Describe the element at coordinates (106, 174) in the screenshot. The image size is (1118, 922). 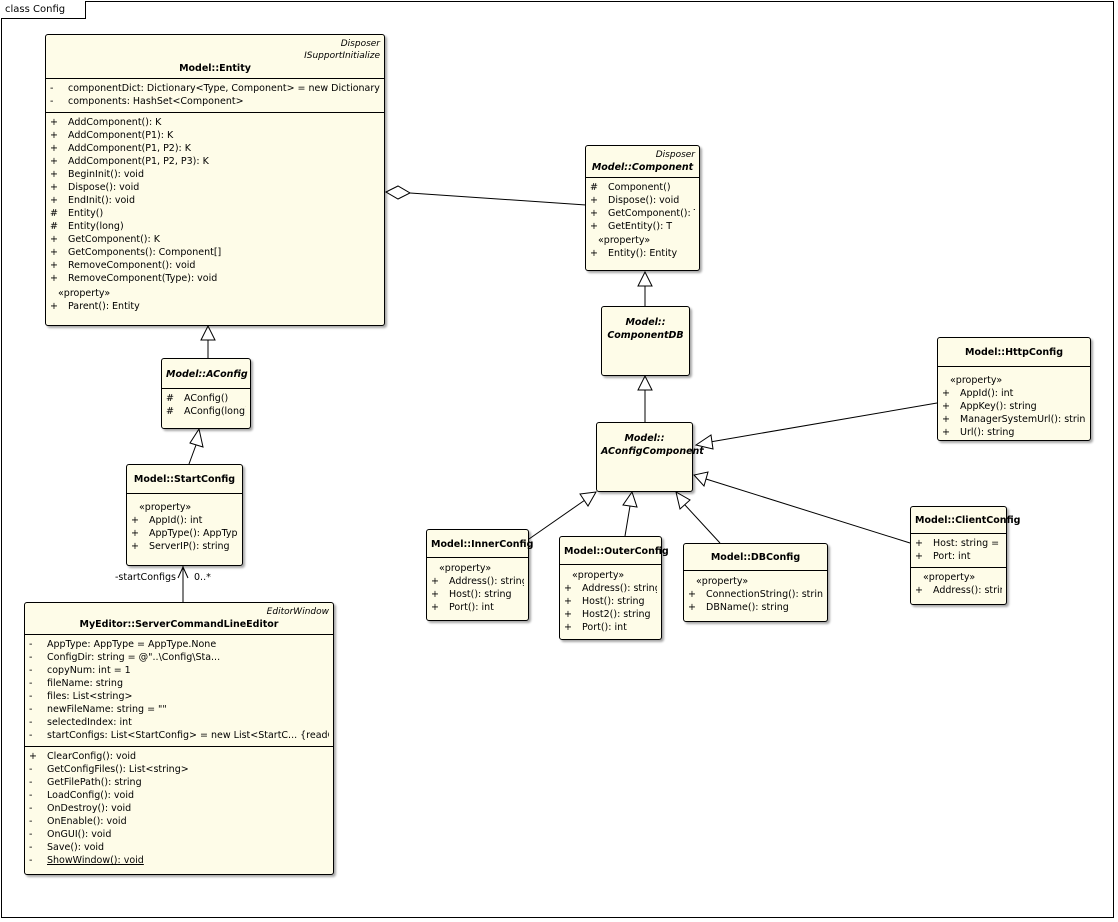
I see `operation: BeginInit(): void` at that location.